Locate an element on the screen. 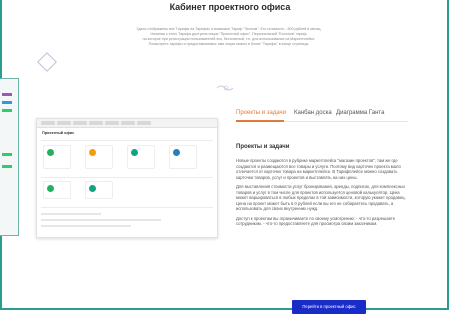  ornament-icon is located at coordinates (225, 88).